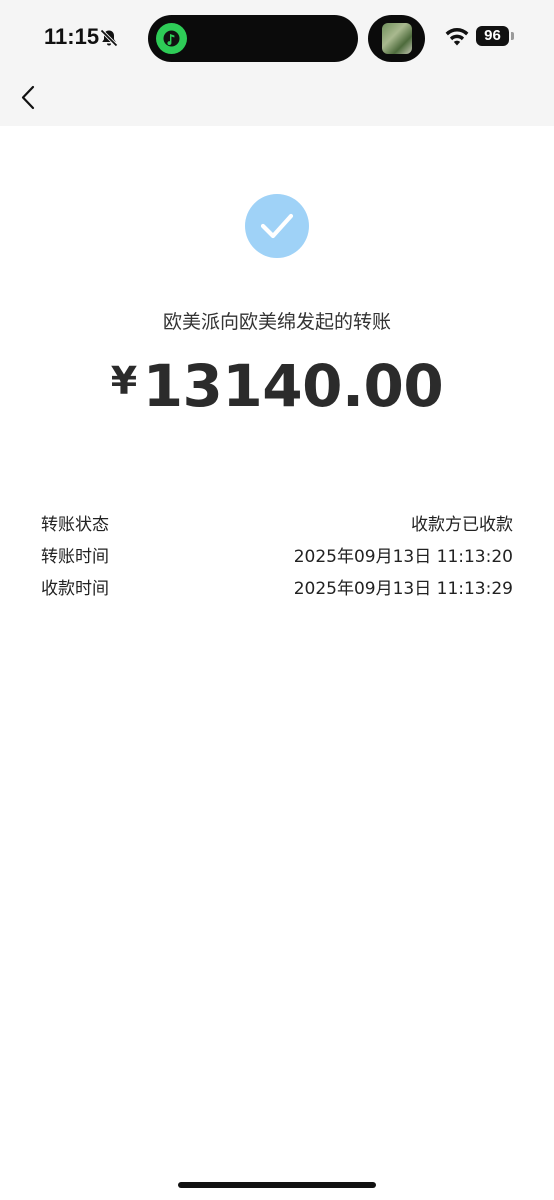 This screenshot has width=554, height=1200. Describe the element at coordinates (403, 589) in the screenshot. I see `detail-value: 2025年09月13日 11:13:29` at that location.